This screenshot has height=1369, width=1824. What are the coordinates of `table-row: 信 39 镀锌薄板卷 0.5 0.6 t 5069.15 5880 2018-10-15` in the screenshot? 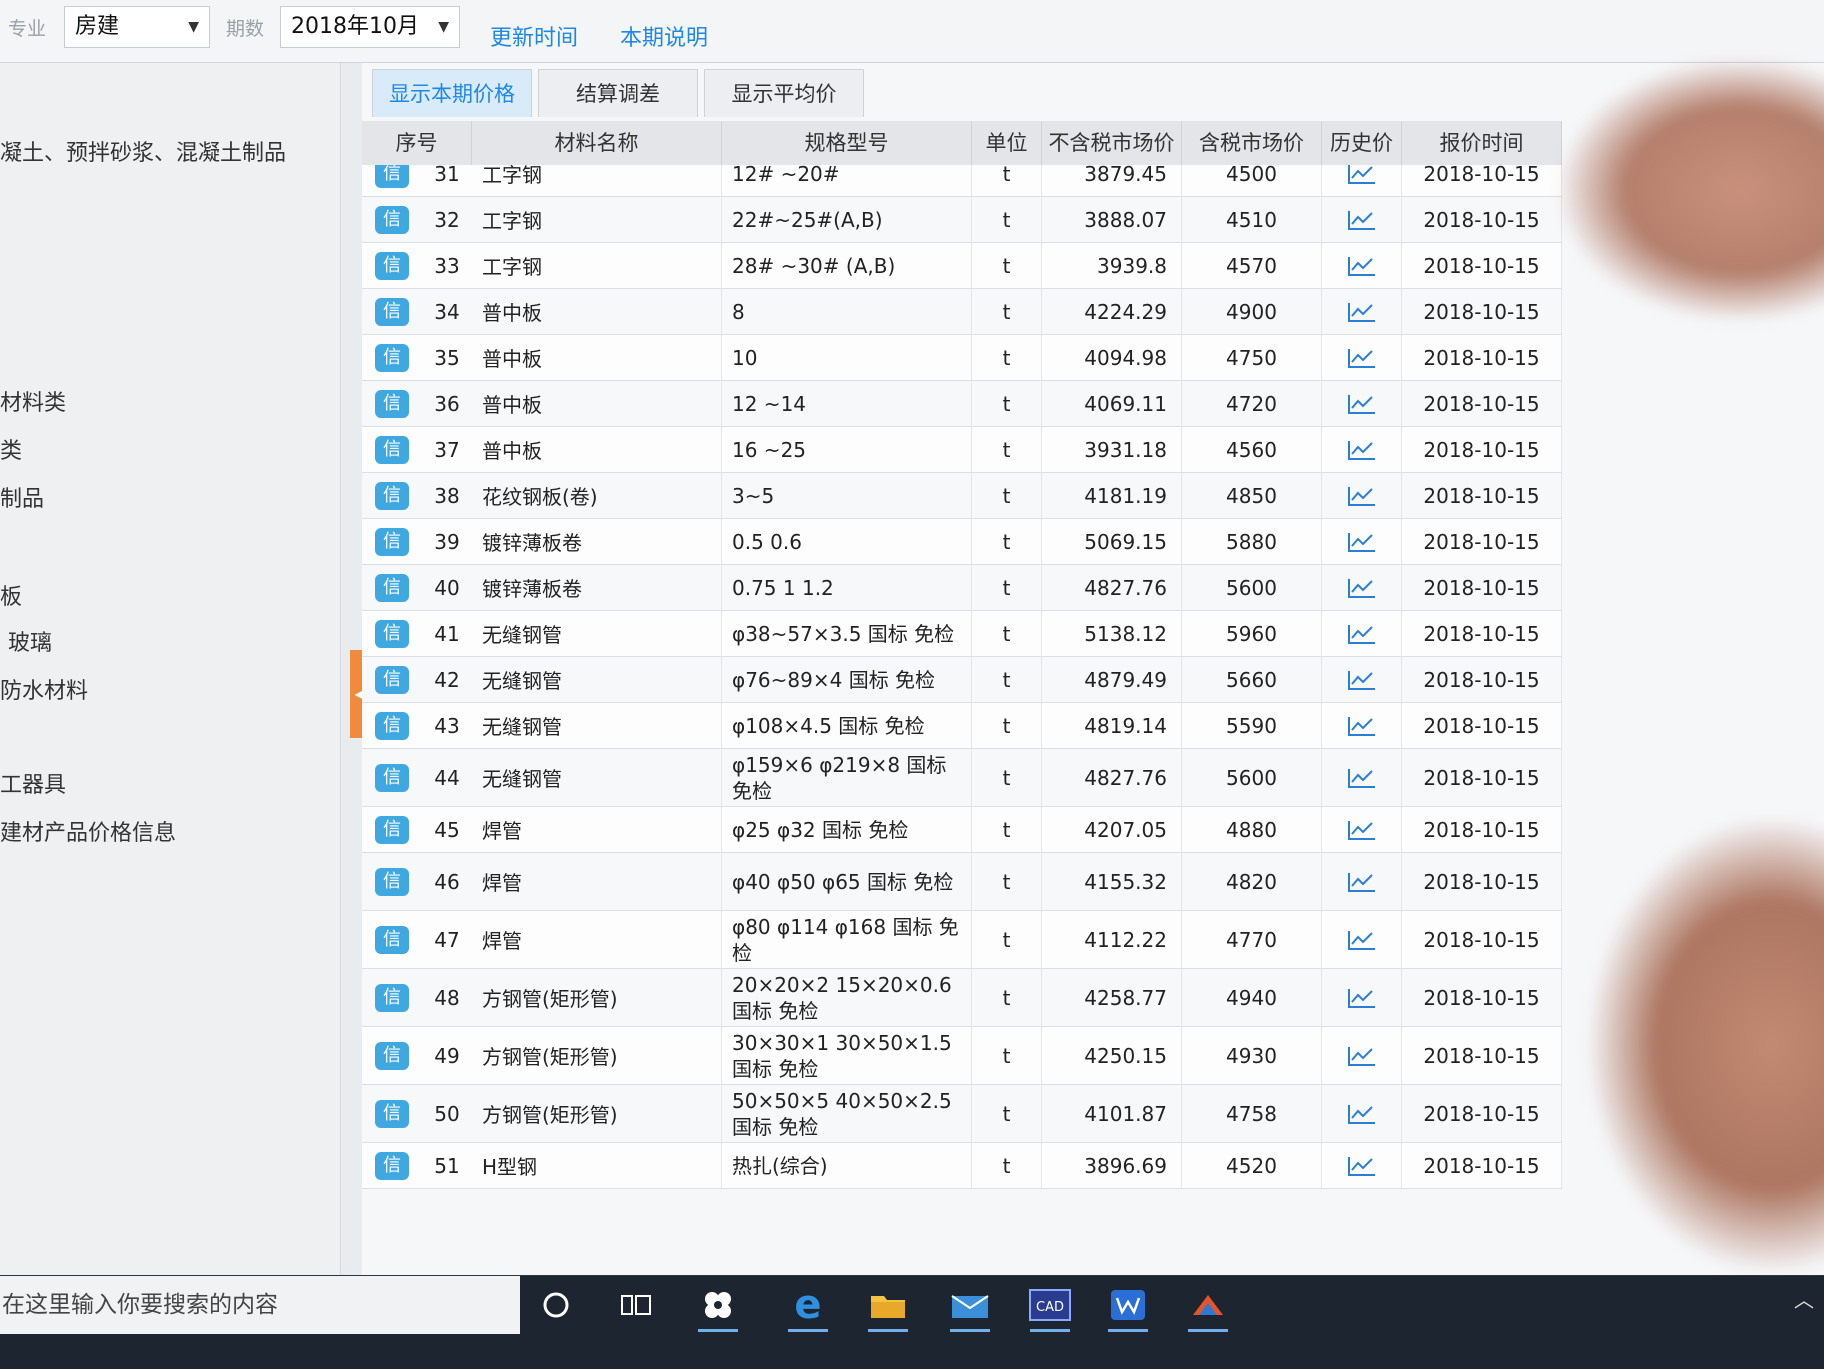 It's located at (962, 542).